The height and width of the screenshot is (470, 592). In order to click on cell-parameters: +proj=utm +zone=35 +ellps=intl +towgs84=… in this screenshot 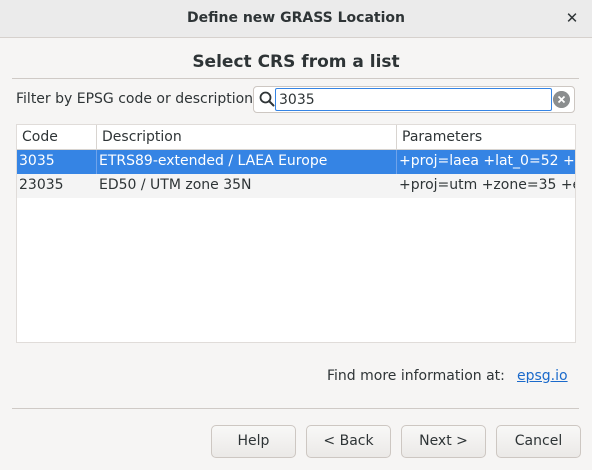, I will do `click(487, 185)`.